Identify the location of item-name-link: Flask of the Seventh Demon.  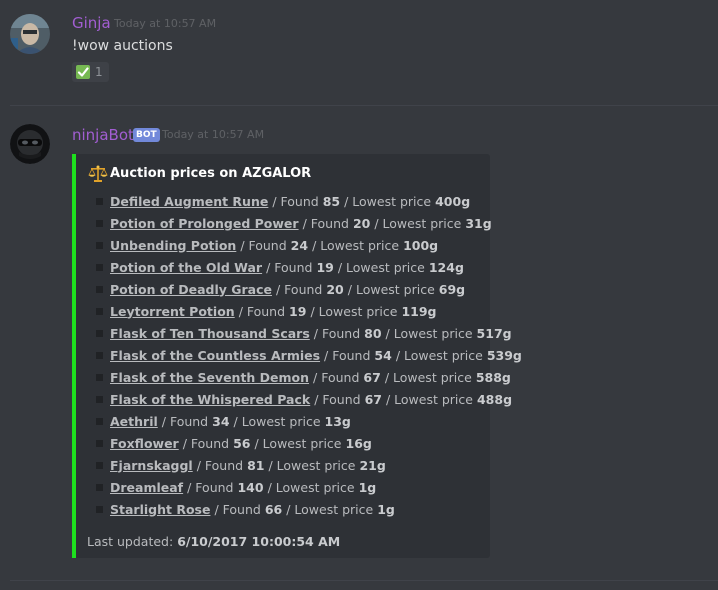
(209, 377).